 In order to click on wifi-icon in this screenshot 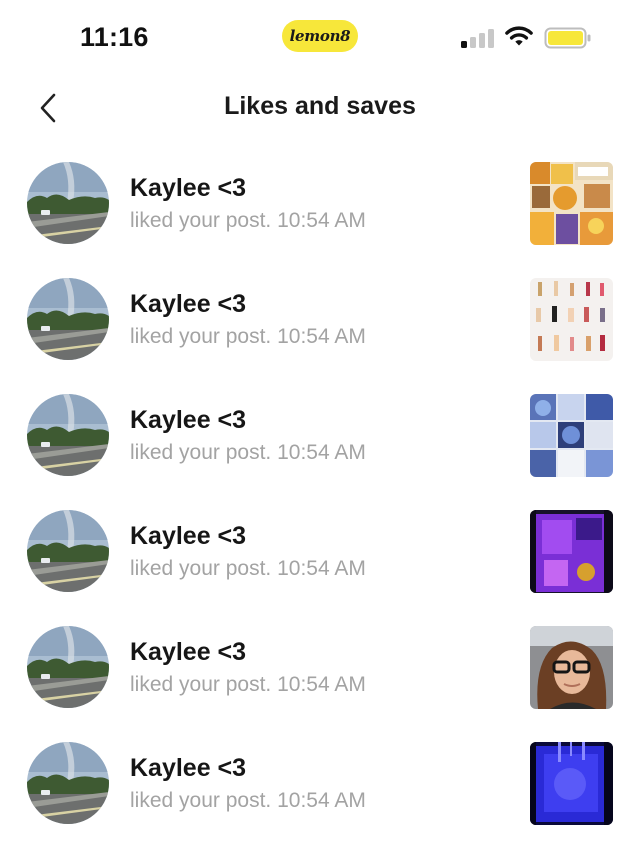, I will do `click(519, 36)`.